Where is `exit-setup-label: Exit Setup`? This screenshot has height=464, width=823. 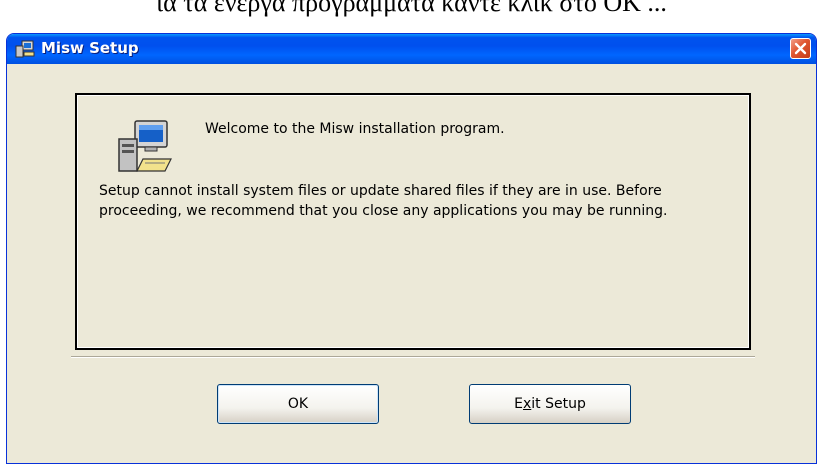 exit-setup-label: Exit Setup is located at coordinates (550, 404).